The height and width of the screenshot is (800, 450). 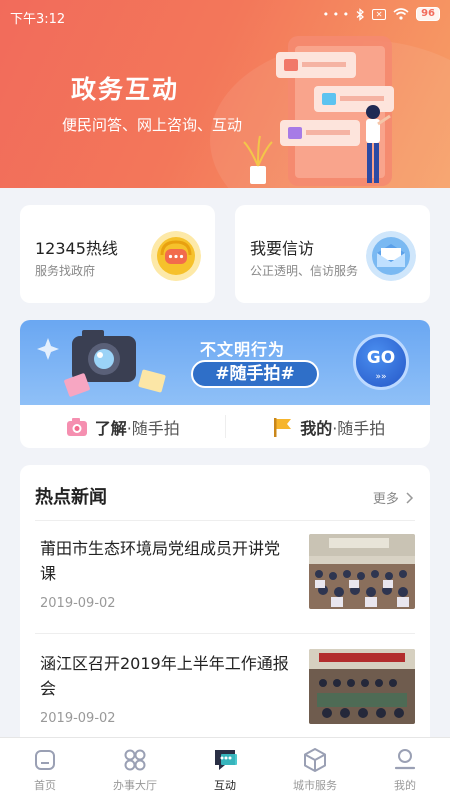 I want to click on learn-link-rest: ·随手拍, so click(x=153, y=428).